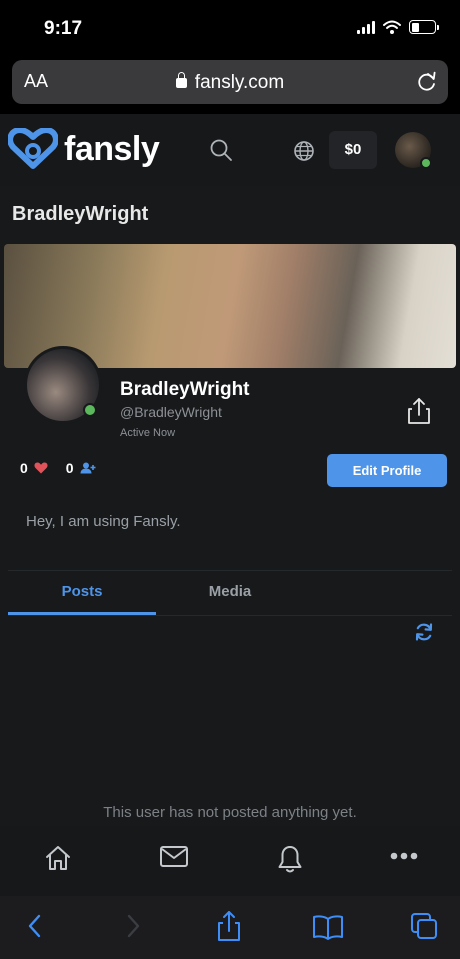 This screenshot has width=460, height=959. I want to click on followers-stat: 0, so click(81, 468).